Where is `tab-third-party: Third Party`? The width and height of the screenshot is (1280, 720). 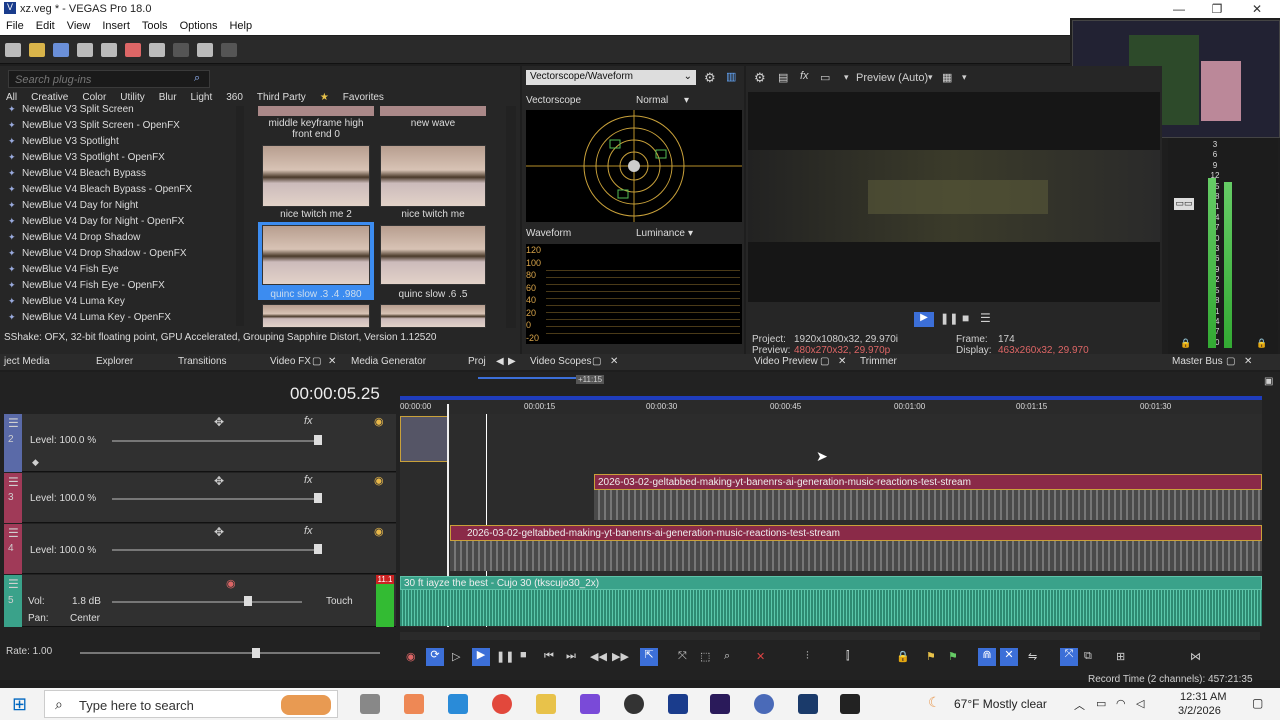
tab-third-party: Third Party is located at coordinates (281, 97).